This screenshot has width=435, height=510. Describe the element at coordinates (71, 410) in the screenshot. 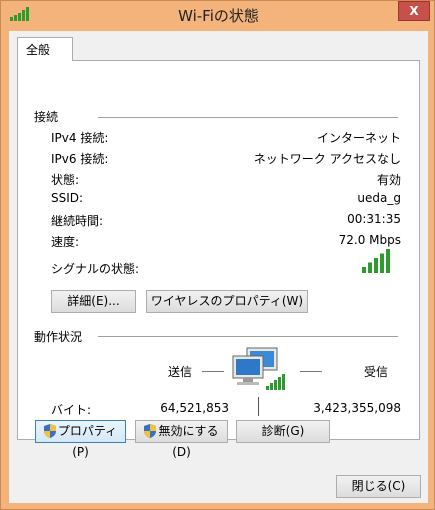

I see `bytes-label: バイト:` at that location.